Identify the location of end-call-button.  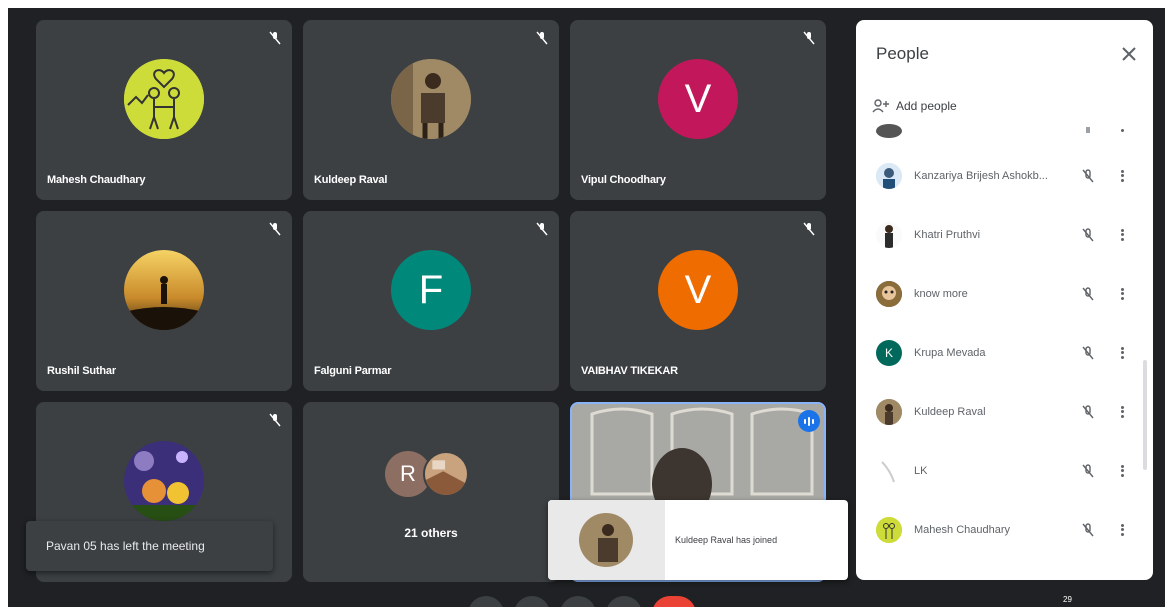
(674, 601).